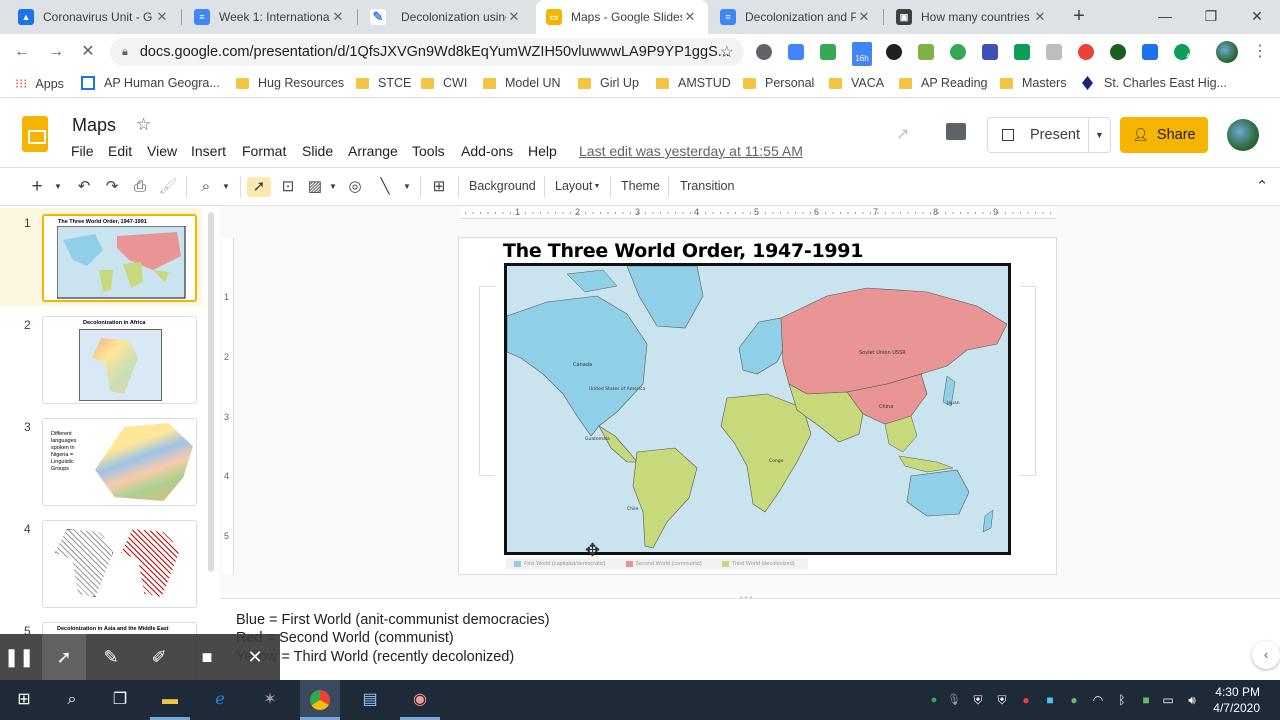  I want to click on paint-format-icon: 🖌︎, so click(168, 187).